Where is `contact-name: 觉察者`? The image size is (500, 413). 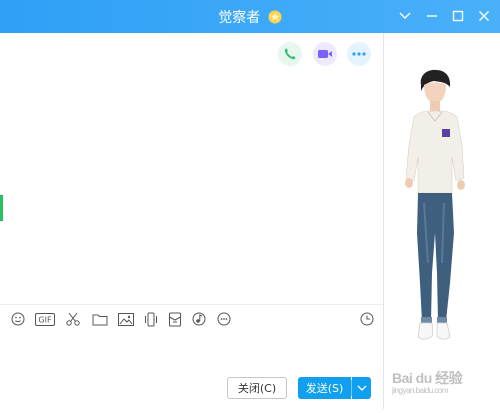
contact-name: 觉察者 is located at coordinates (239, 18).